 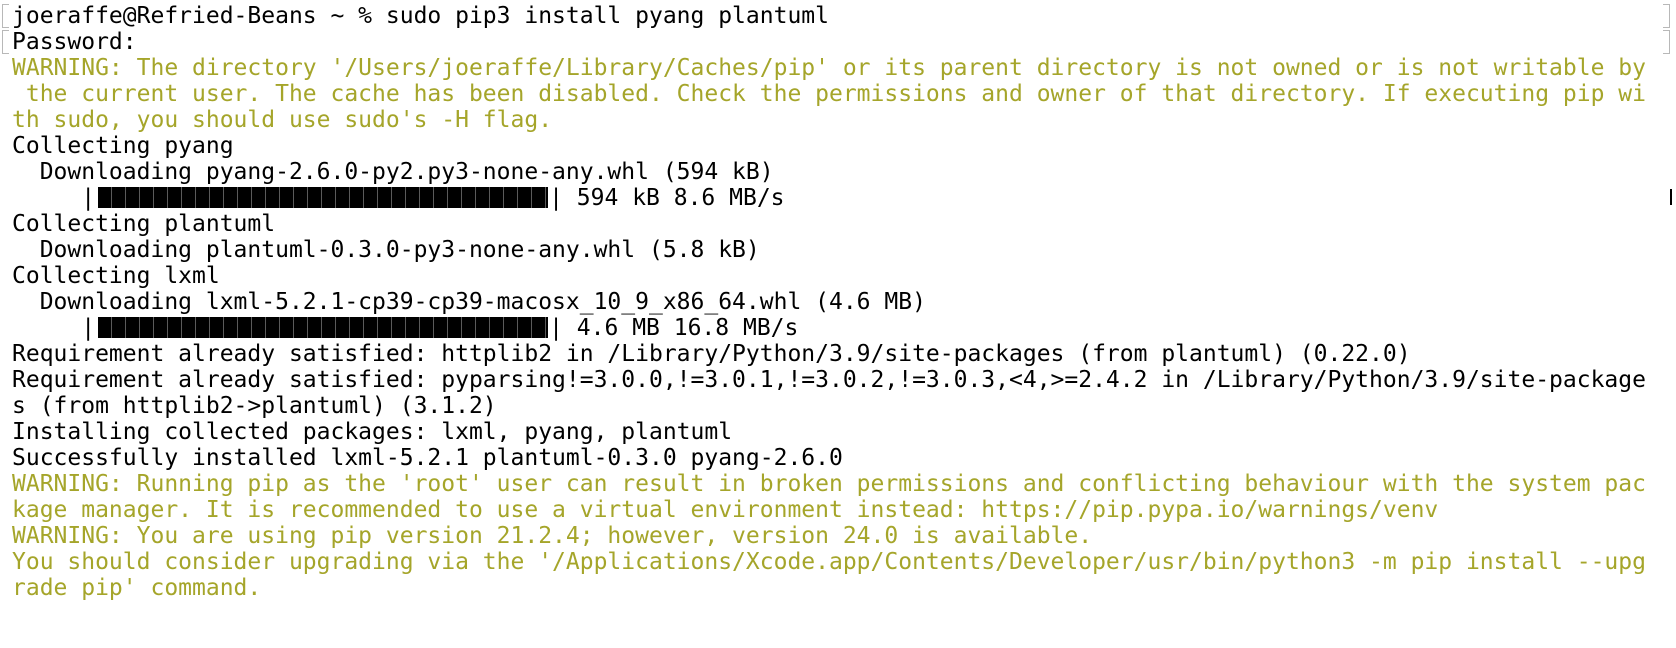 What do you see at coordinates (323, 197) in the screenshot?
I see `progress-bar-pyang` at bounding box center [323, 197].